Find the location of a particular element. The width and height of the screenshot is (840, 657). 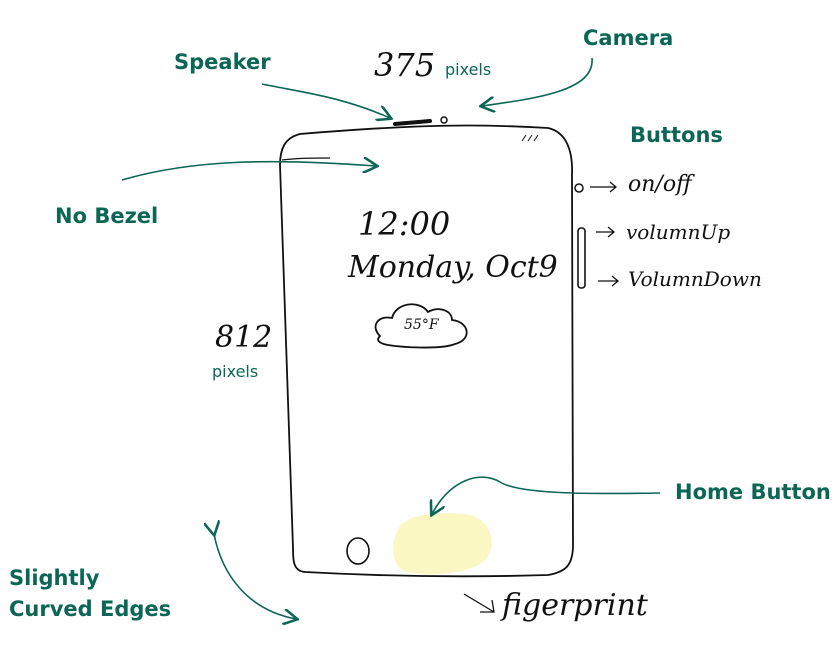

on-off-button is located at coordinates (579, 188).